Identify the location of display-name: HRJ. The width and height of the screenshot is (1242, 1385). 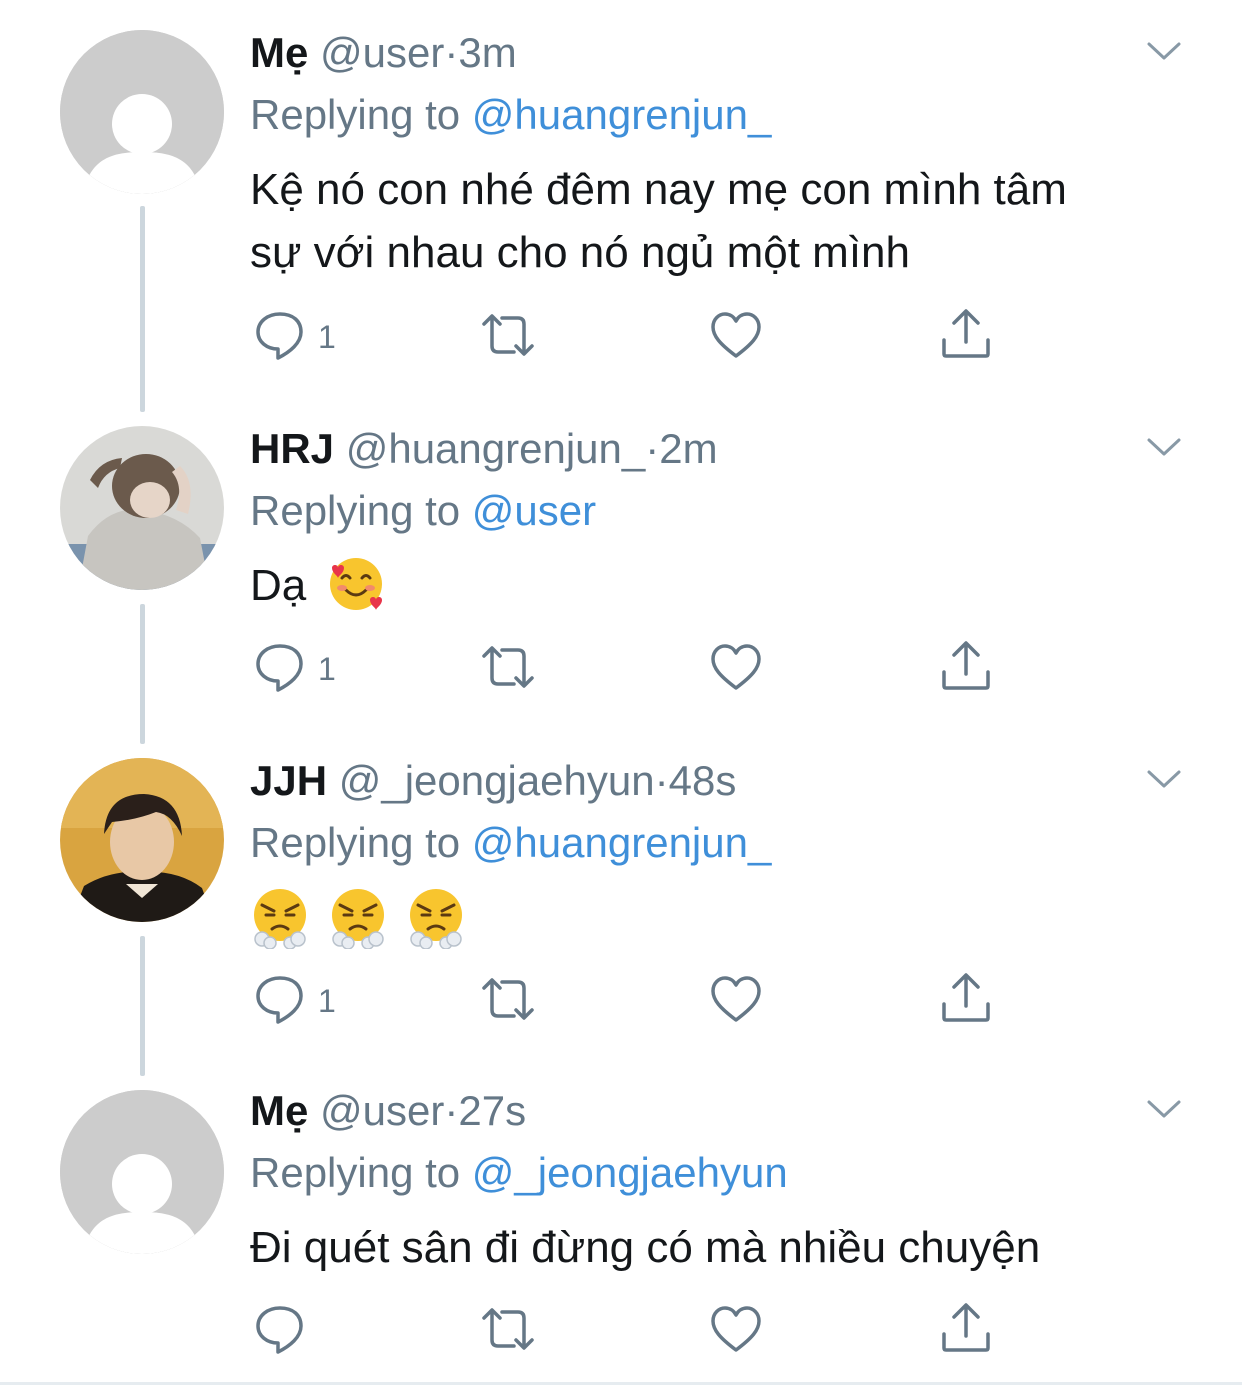
(292, 448).